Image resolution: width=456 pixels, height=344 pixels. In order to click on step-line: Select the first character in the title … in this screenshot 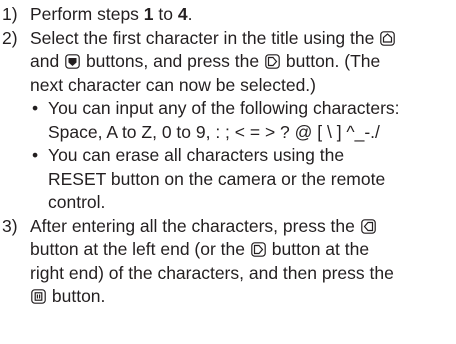, I will do `click(243, 39)`.